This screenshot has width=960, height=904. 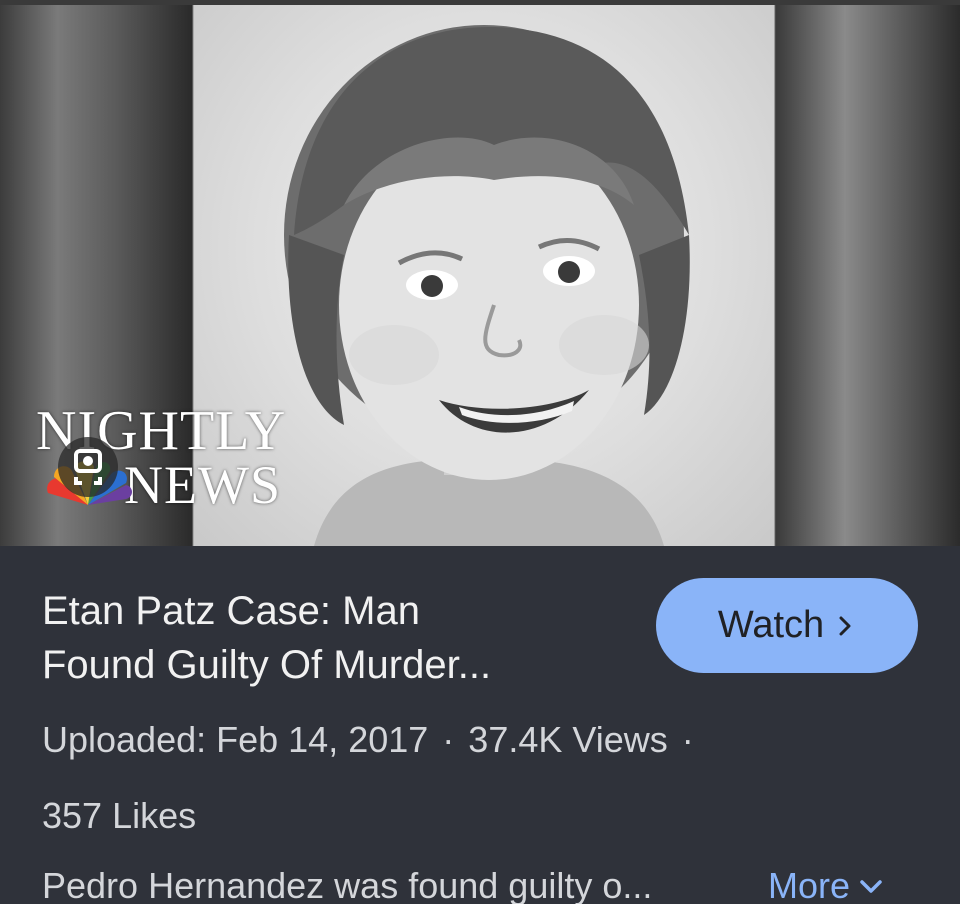 What do you see at coordinates (202, 485) in the screenshot?
I see `logo-line2: NEWS` at bounding box center [202, 485].